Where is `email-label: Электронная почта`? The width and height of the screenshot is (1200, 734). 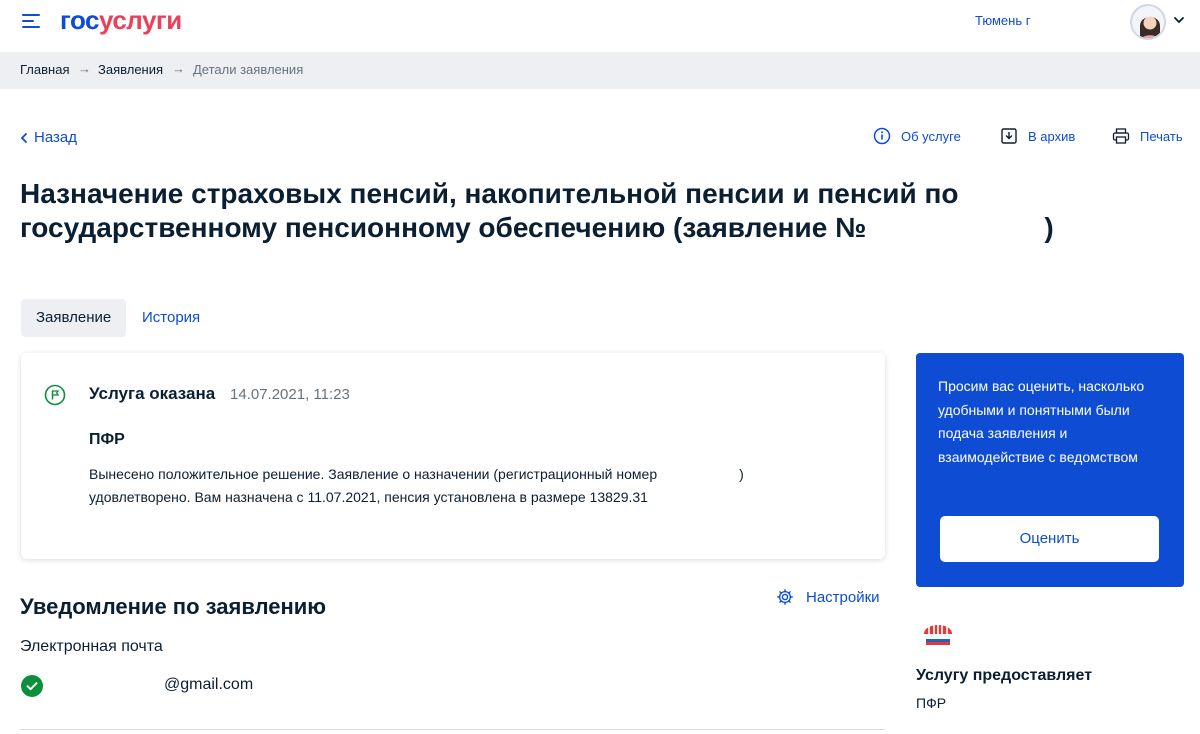 email-label: Электронная почта is located at coordinates (91, 646).